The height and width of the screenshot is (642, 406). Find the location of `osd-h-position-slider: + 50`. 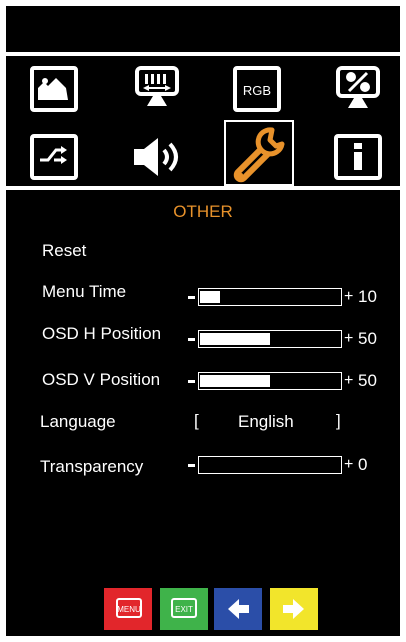

osd-h-position-slider: + 50 is located at coordinates (288, 338).